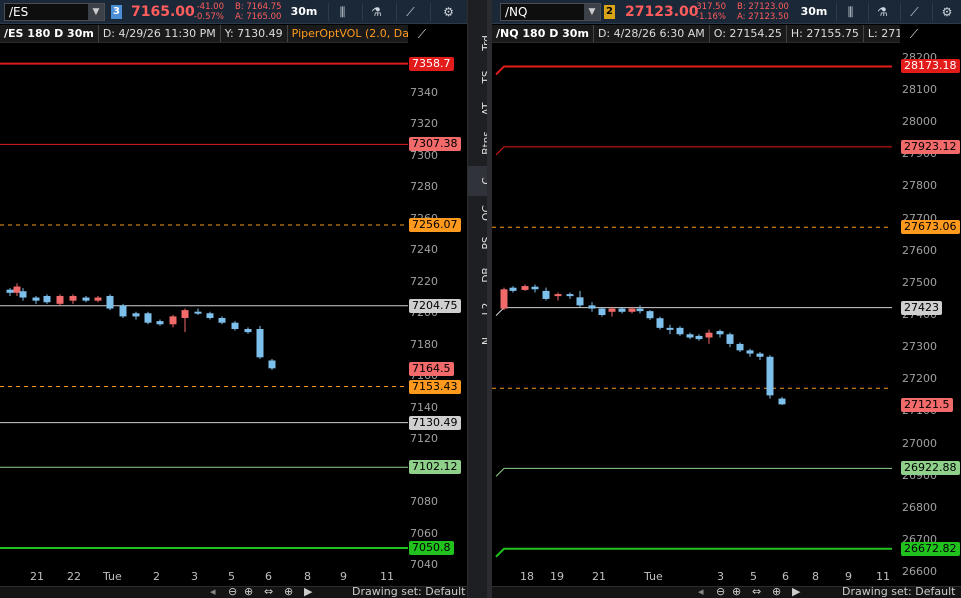 This screenshot has width=961, height=598. Describe the element at coordinates (480, 341) in the screenshot. I see `side-tab-n: N` at that location.